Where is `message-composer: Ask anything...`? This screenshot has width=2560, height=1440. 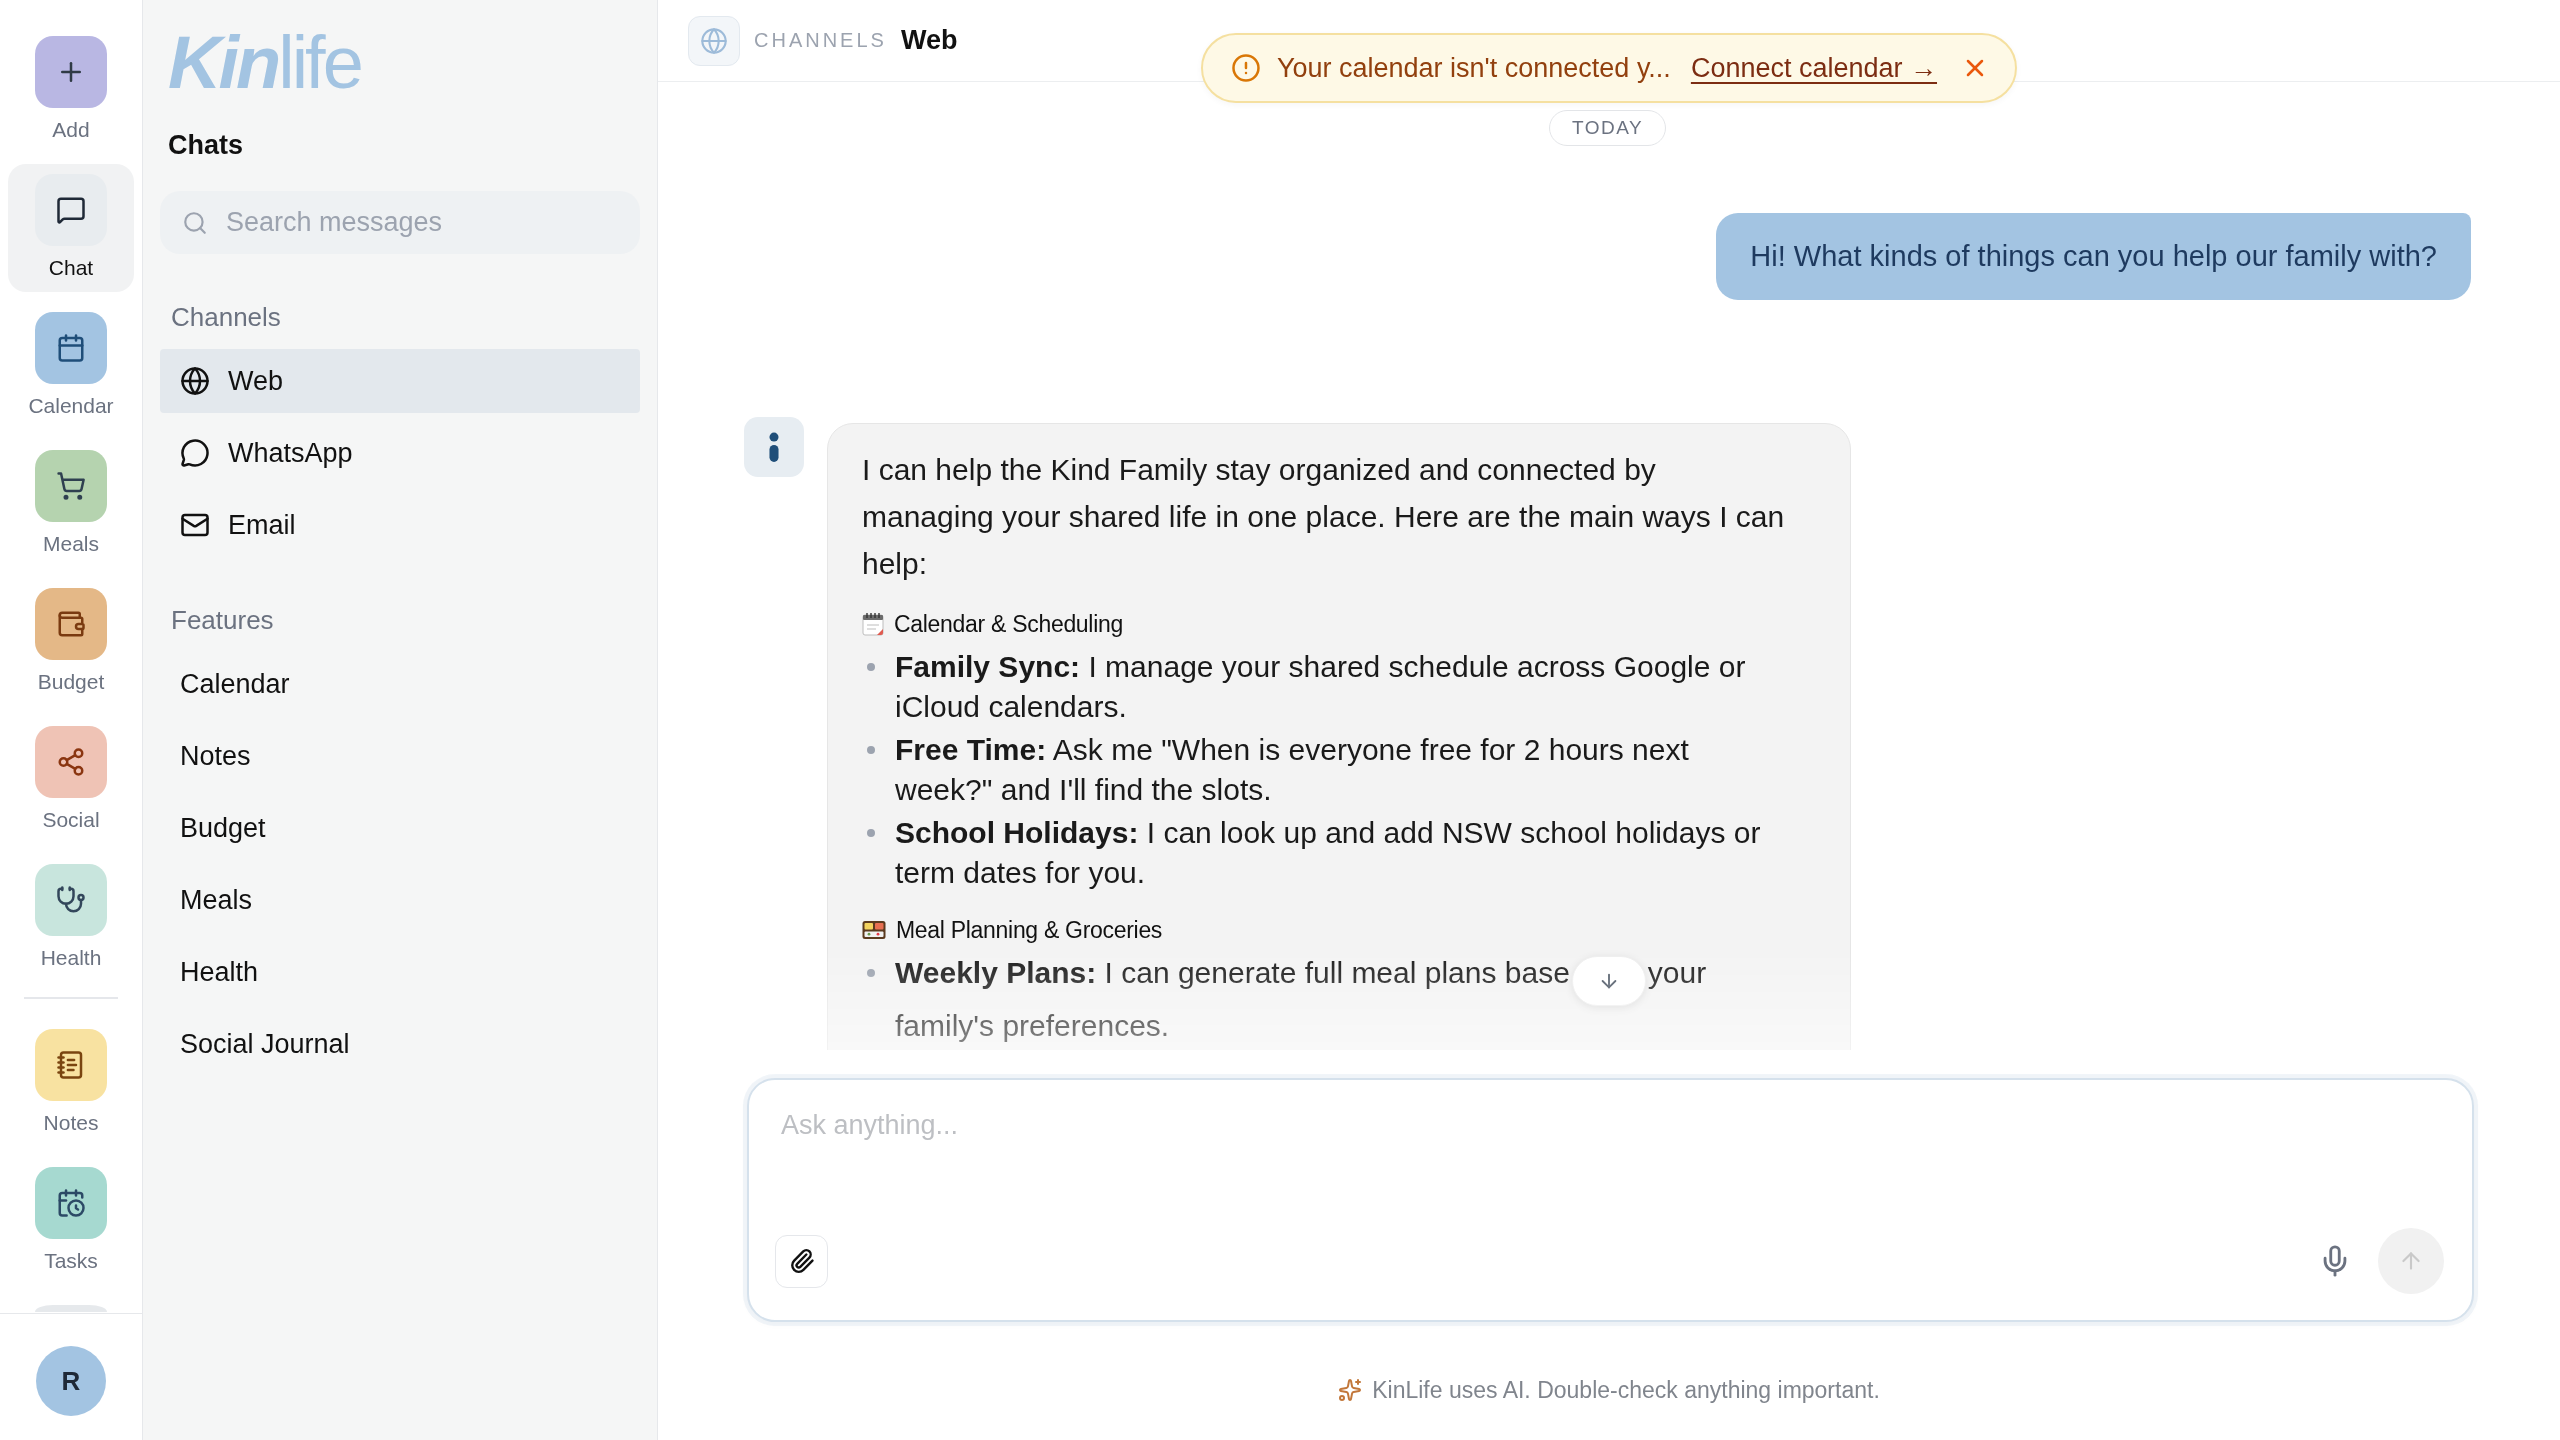
message-composer: Ask anything... is located at coordinates (1610, 1200).